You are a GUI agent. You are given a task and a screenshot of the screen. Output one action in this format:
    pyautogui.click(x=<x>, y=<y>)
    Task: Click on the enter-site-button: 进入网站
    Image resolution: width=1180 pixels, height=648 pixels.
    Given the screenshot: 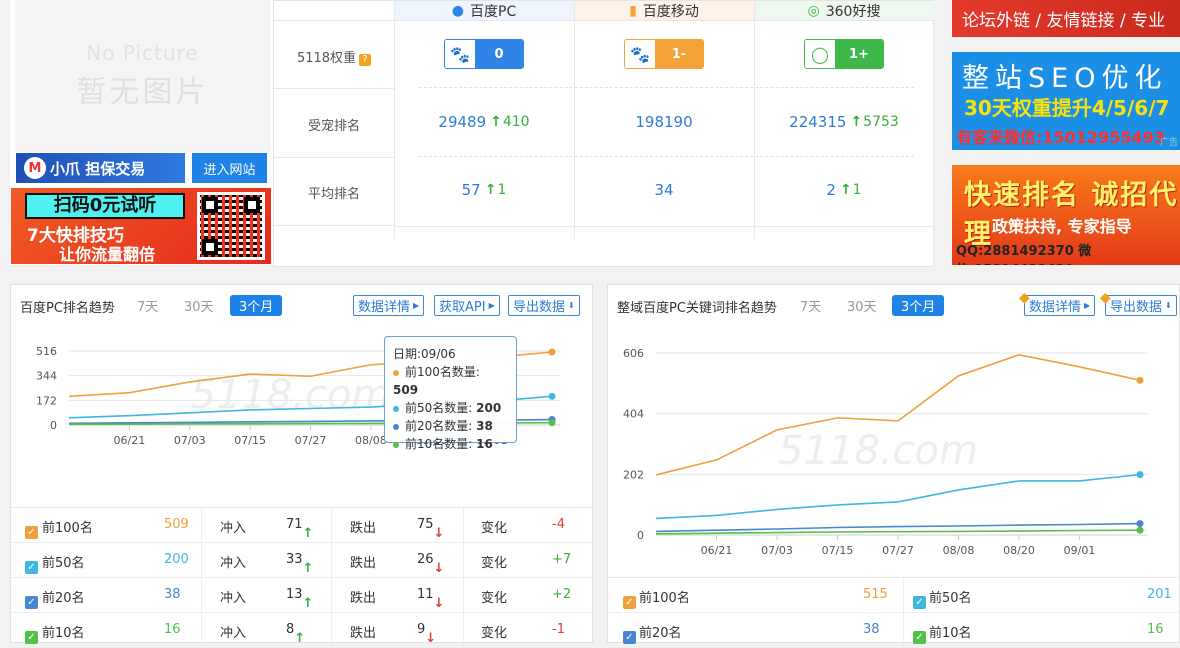 What is the action you would take?
    pyautogui.click(x=229, y=168)
    